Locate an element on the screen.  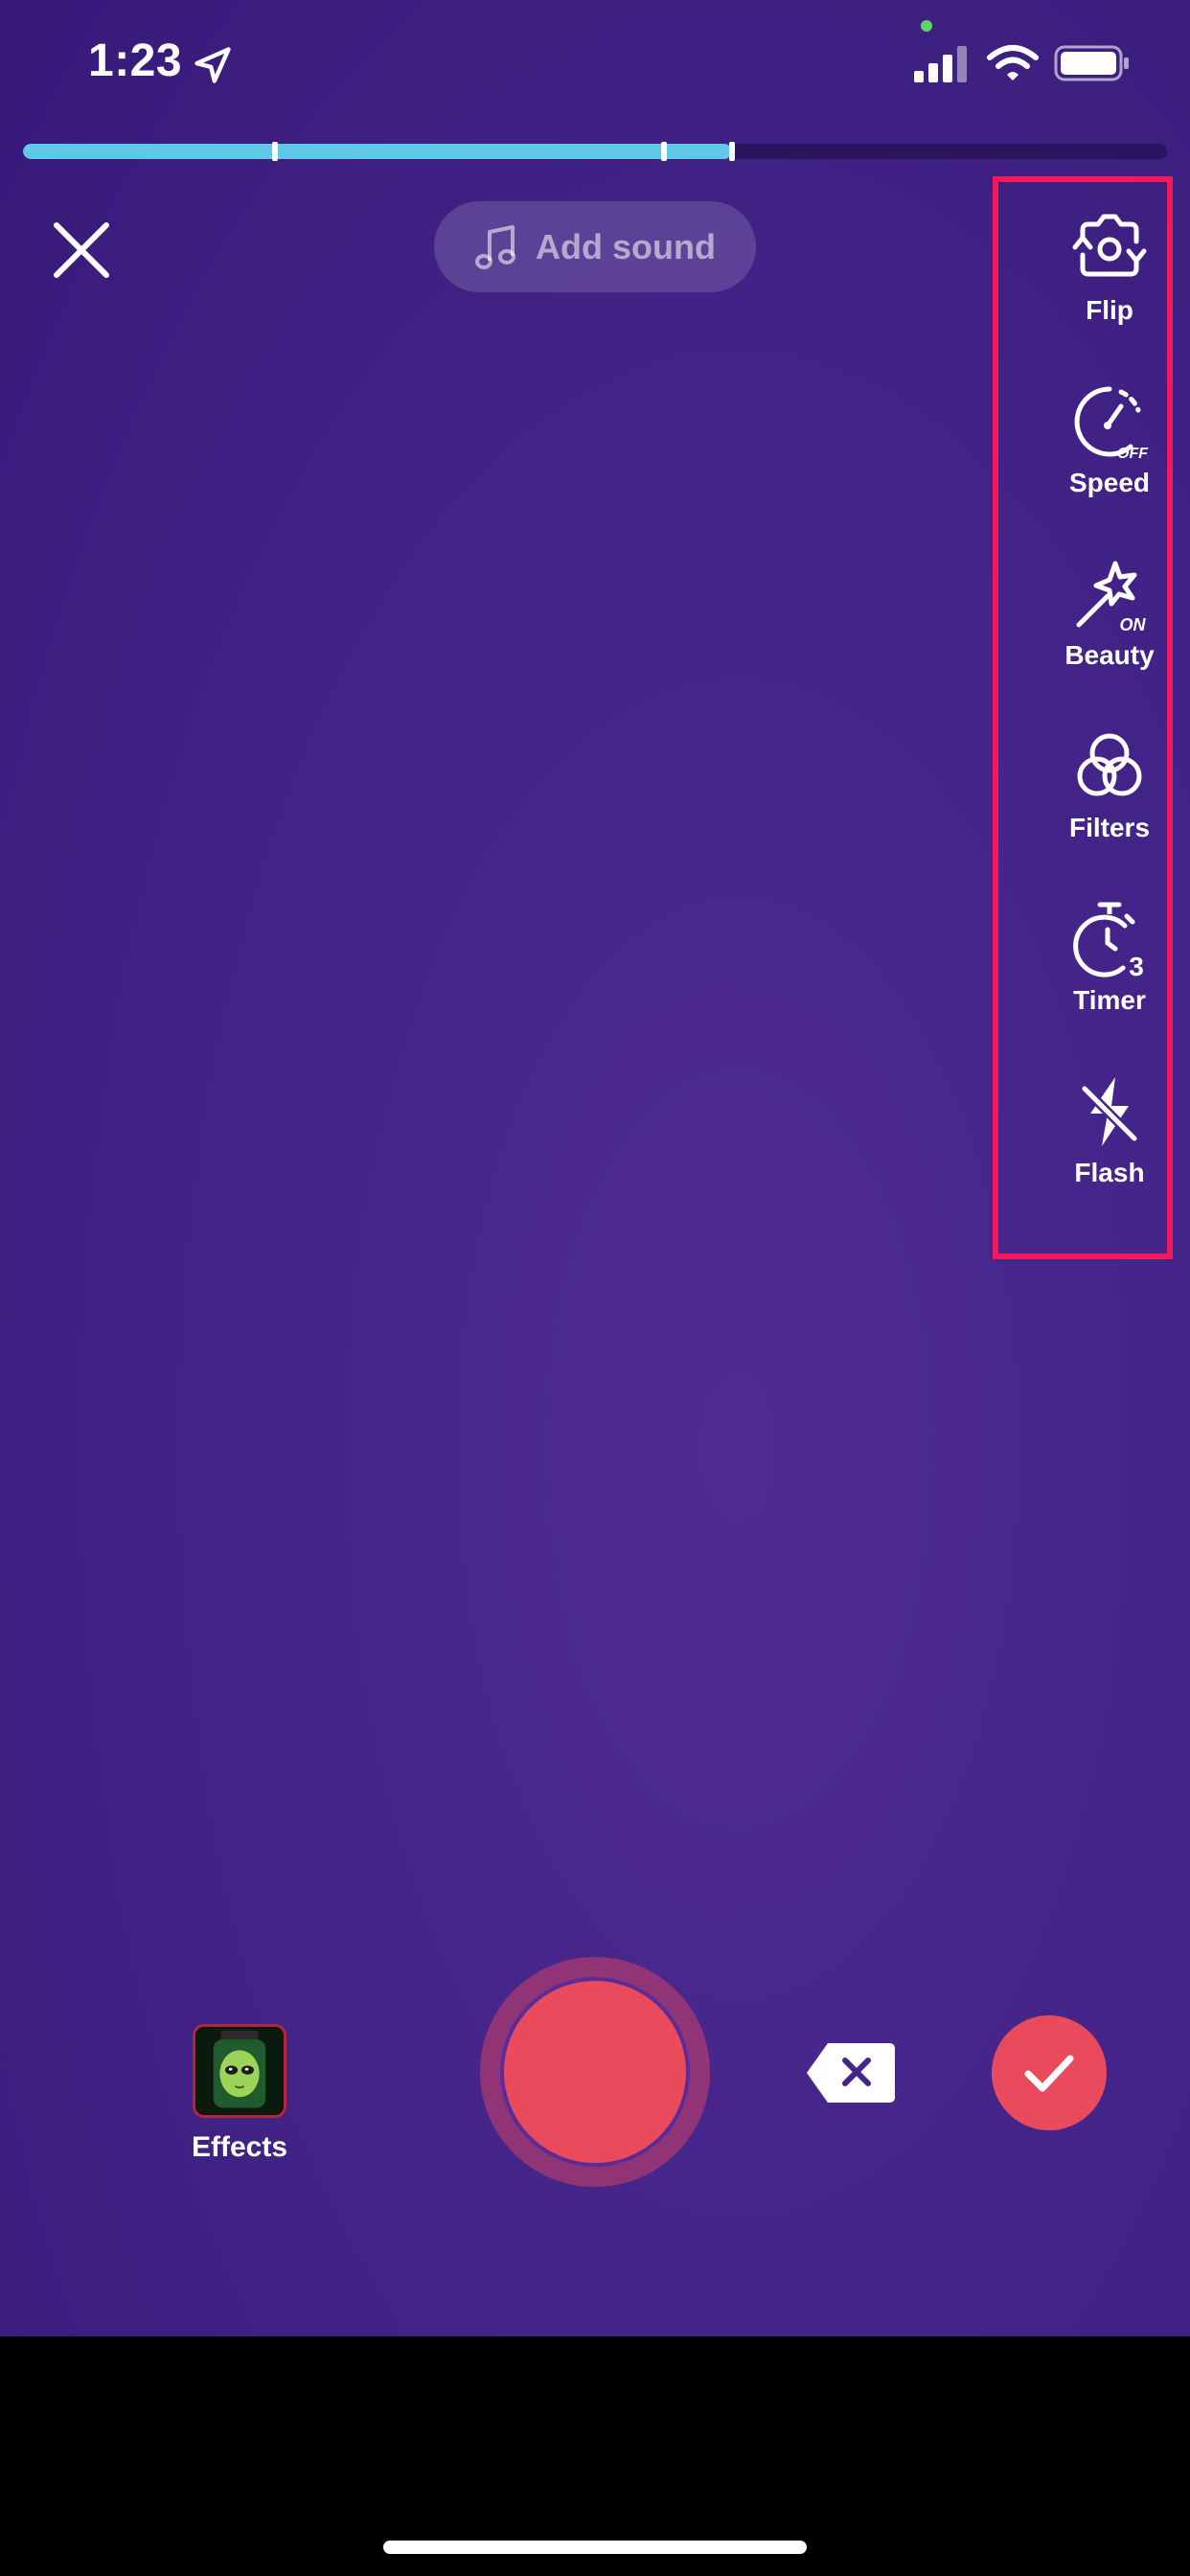
wifi-icon is located at coordinates (1013, 63).